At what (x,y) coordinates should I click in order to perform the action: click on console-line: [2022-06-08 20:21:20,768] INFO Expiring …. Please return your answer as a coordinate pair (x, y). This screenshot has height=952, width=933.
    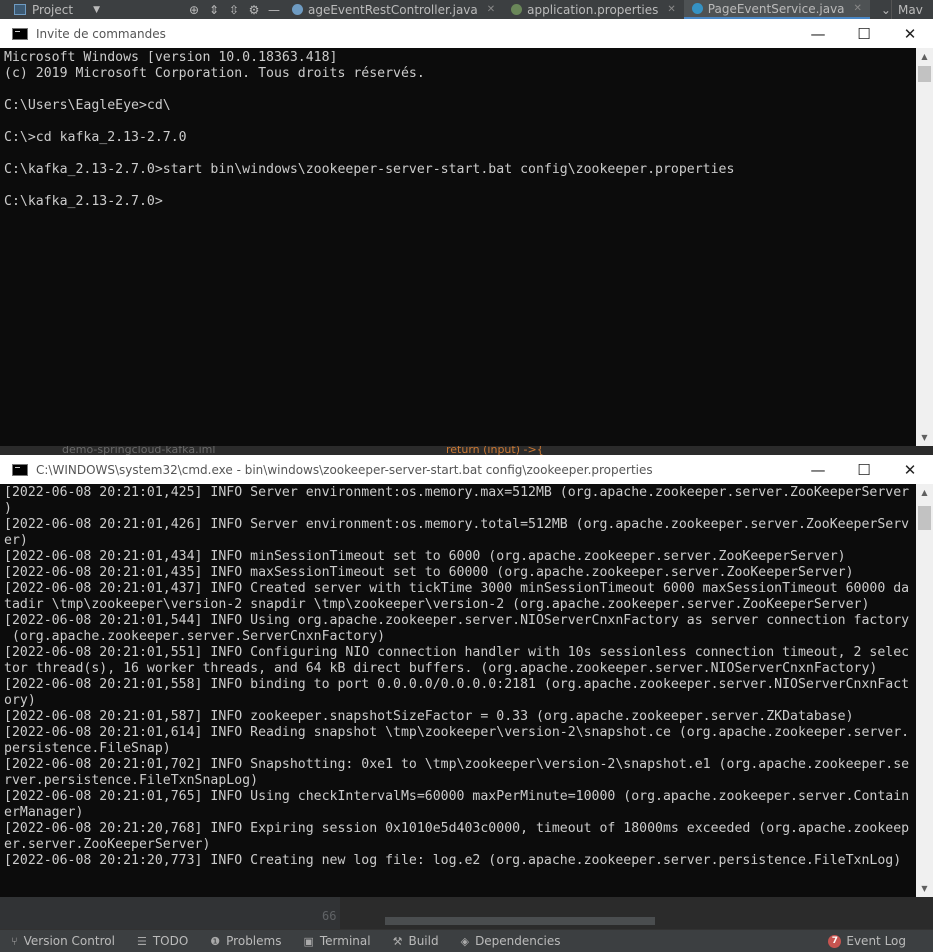
    Looking at the image, I should click on (457, 828).